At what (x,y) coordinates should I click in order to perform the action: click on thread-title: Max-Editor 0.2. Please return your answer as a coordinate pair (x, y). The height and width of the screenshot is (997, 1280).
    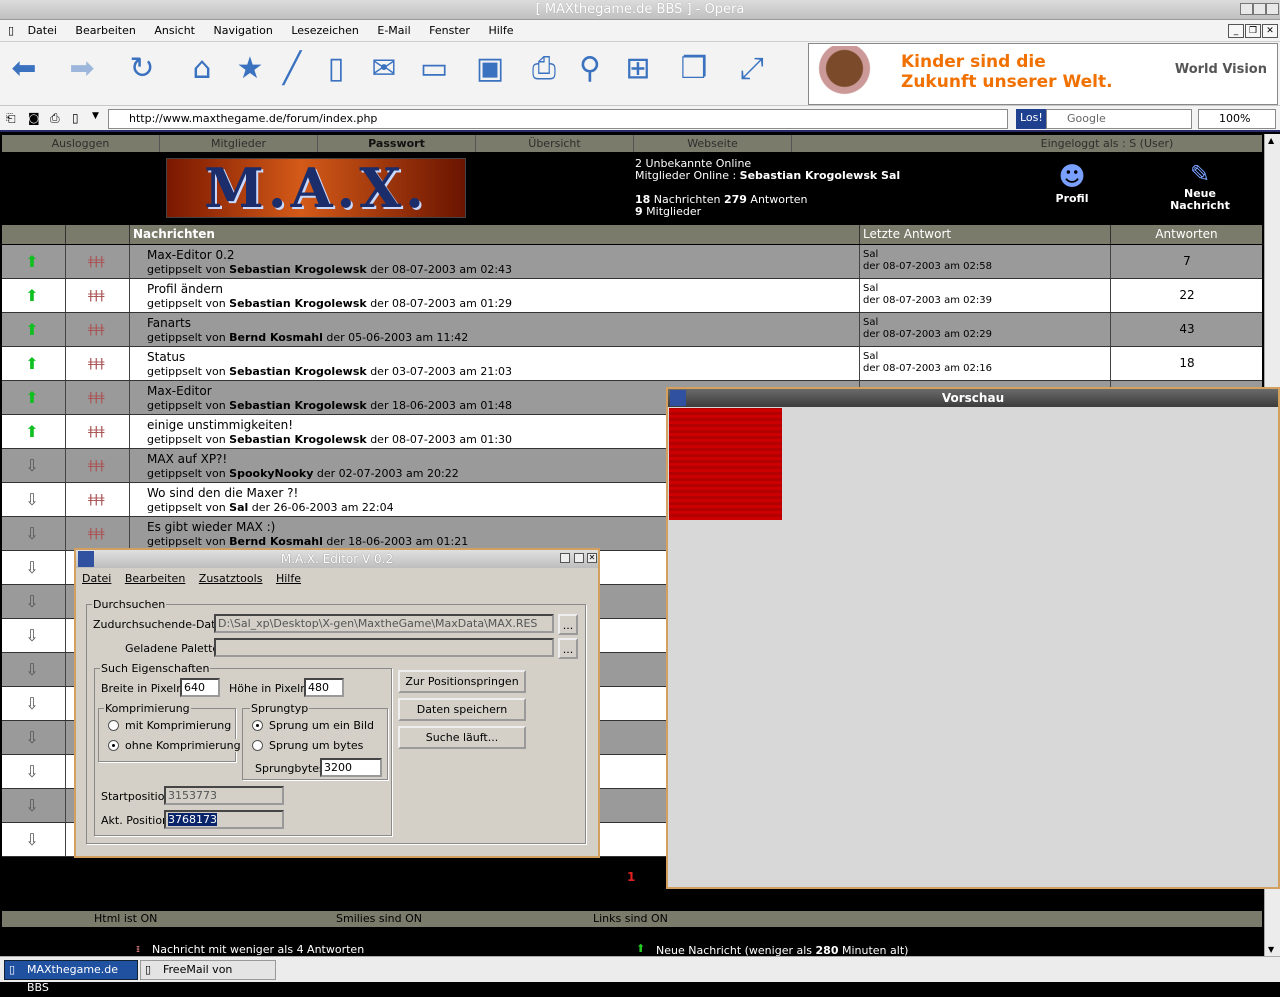
    Looking at the image, I should click on (191, 255).